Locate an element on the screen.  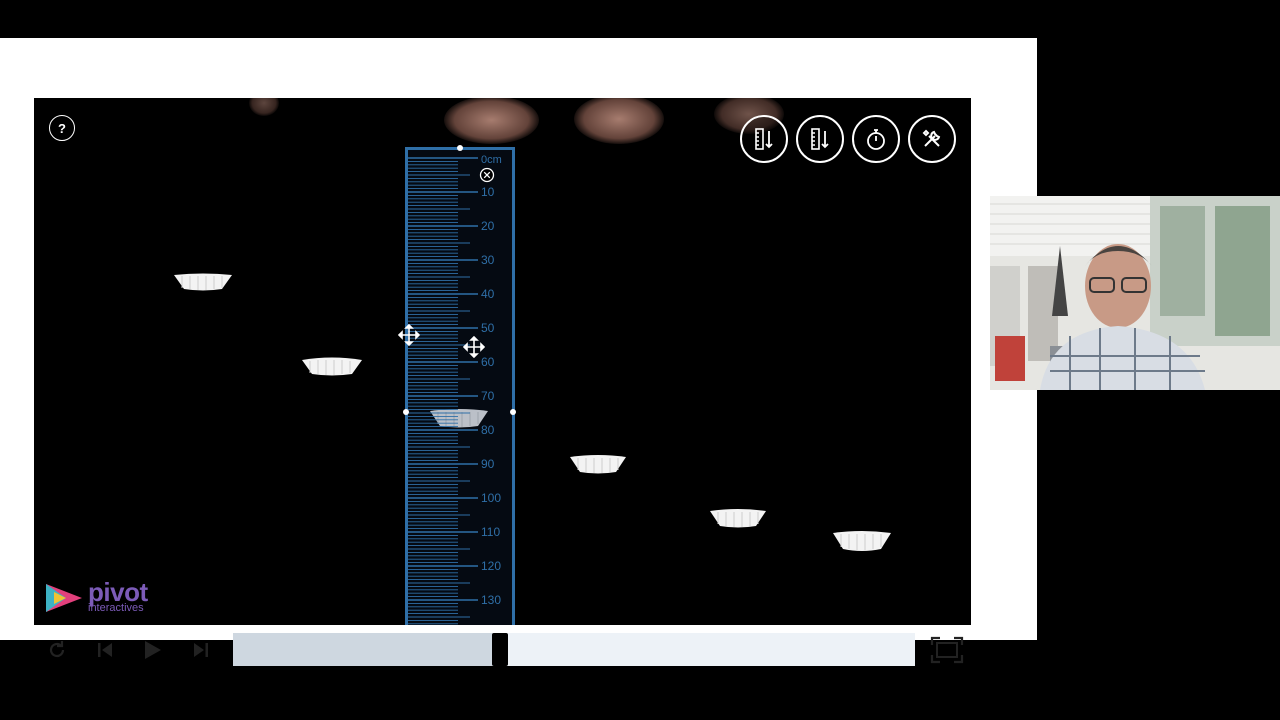
ruler-top-handle is located at coordinates (460, 148).